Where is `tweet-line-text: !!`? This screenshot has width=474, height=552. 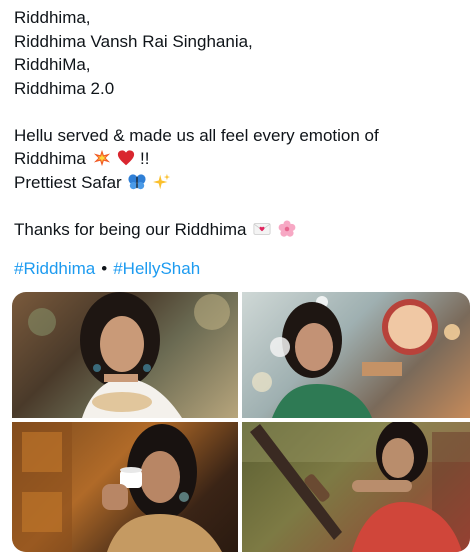 tweet-line-text: !! is located at coordinates (145, 158).